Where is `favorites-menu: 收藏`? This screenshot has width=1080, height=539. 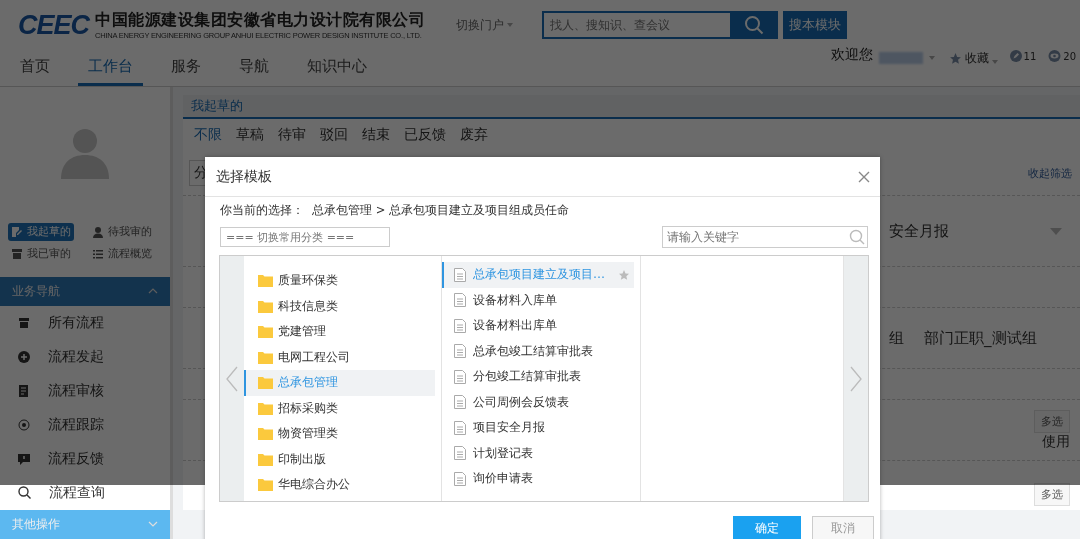
favorites-menu: 收藏 is located at coordinates (973, 58).